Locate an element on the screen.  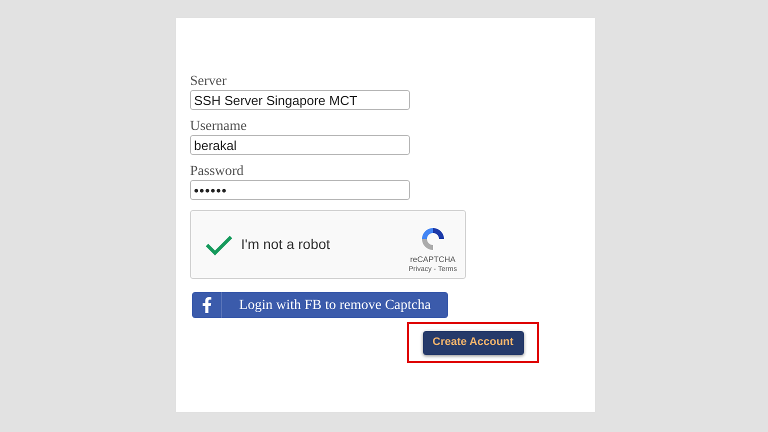
field-label: Password is located at coordinates (217, 172).